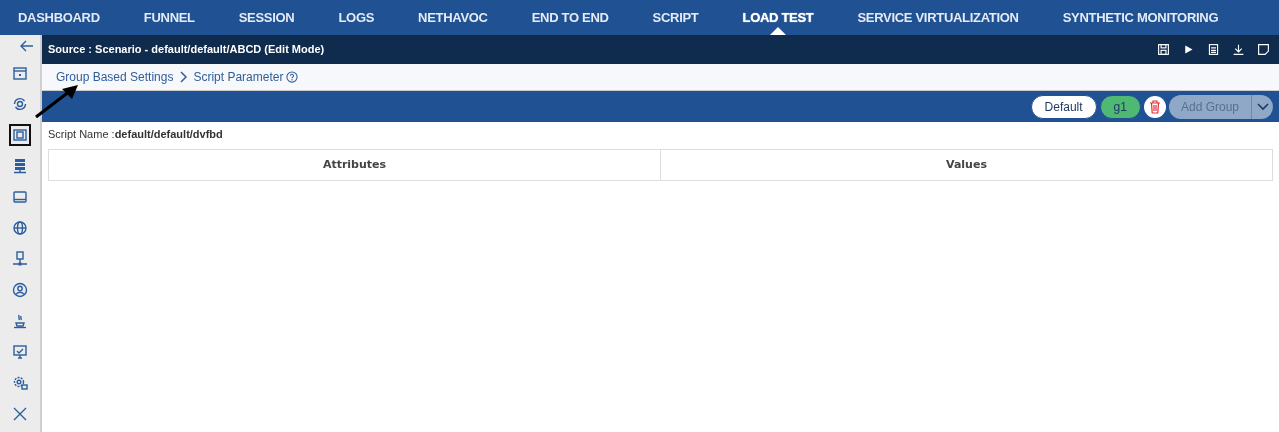 This screenshot has height=432, width=1279. I want to click on dropdown-button, so click(1262, 106).